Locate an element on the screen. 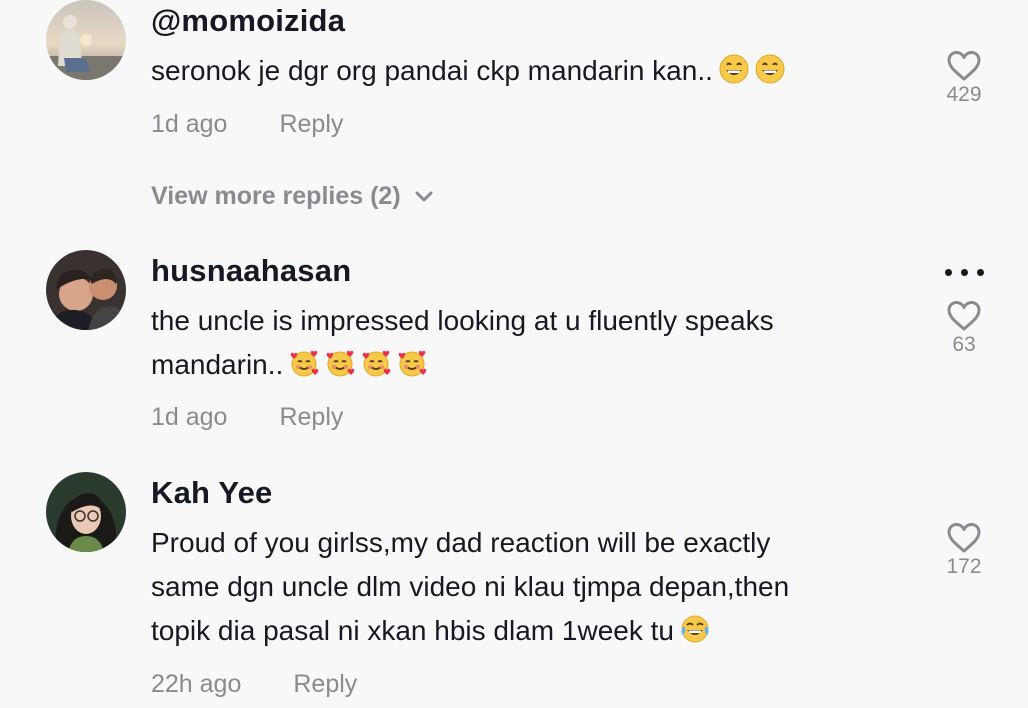 This screenshot has width=1028, height=708. view-more-replies-label: View more replies (2) is located at coordinates (276, 196).